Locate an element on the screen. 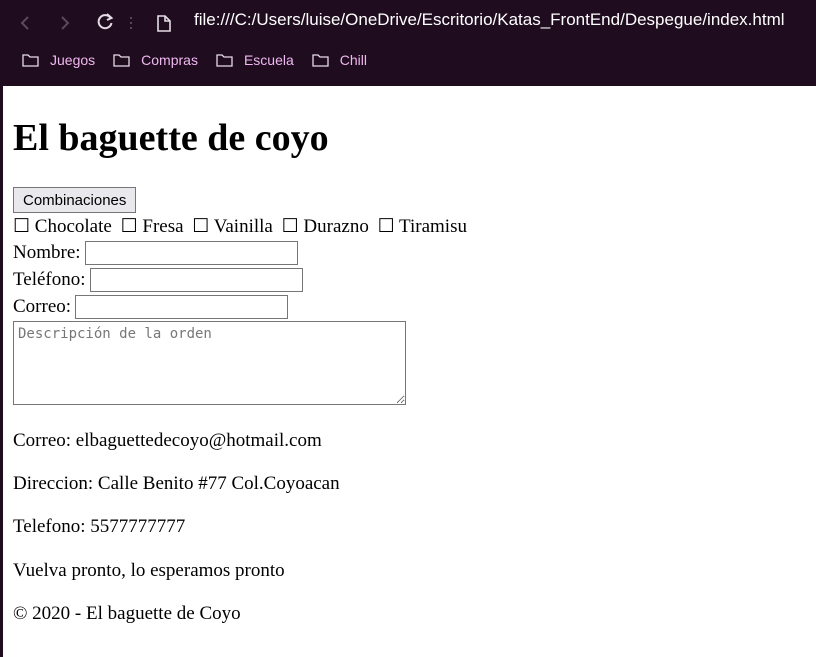 Image resolution: width=816 pixels, height=657 pixels. forward-icon is located at coordinates (64, 23).